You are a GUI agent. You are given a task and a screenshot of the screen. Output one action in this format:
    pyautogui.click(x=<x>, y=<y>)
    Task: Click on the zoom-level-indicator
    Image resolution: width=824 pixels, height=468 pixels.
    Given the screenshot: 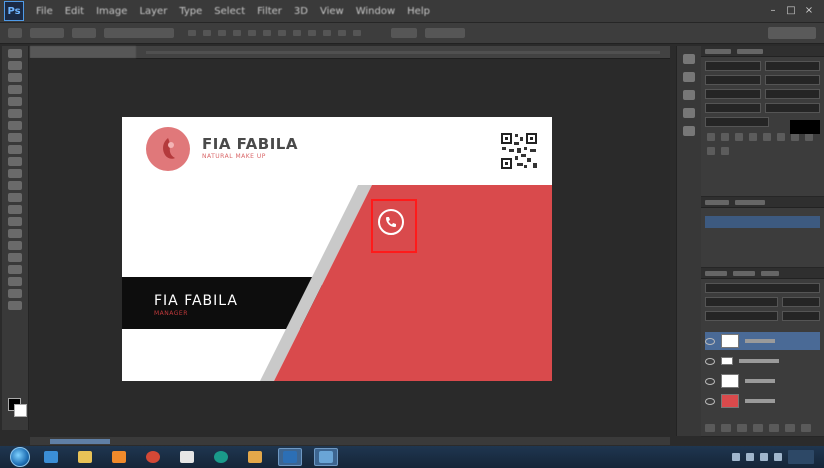 What is the action you would take?
    pyautogui.click(x=80, y=441)
    